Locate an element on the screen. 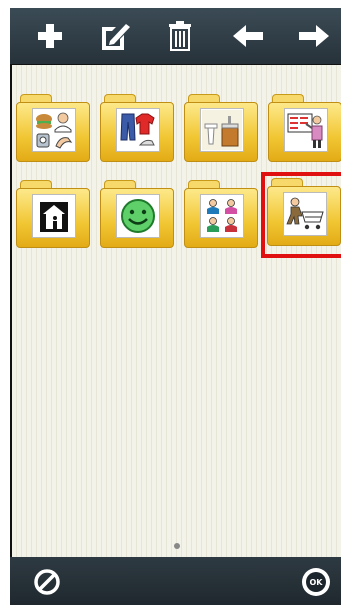 Image resolution: width=341 pixels, height=607 pixels. back-button is located at coordinates (248, 36).